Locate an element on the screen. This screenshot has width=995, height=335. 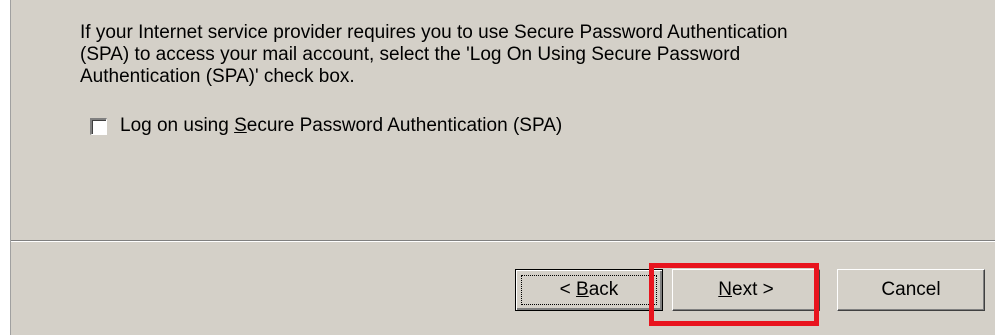
next-button: Next > is located at coordinates (746, 290).